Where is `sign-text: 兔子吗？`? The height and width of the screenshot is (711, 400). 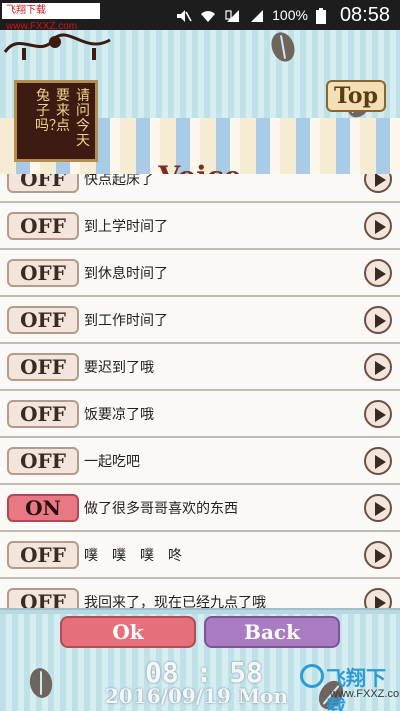
sign-text: 兔子吗？ is located at coordinates (49, 111).